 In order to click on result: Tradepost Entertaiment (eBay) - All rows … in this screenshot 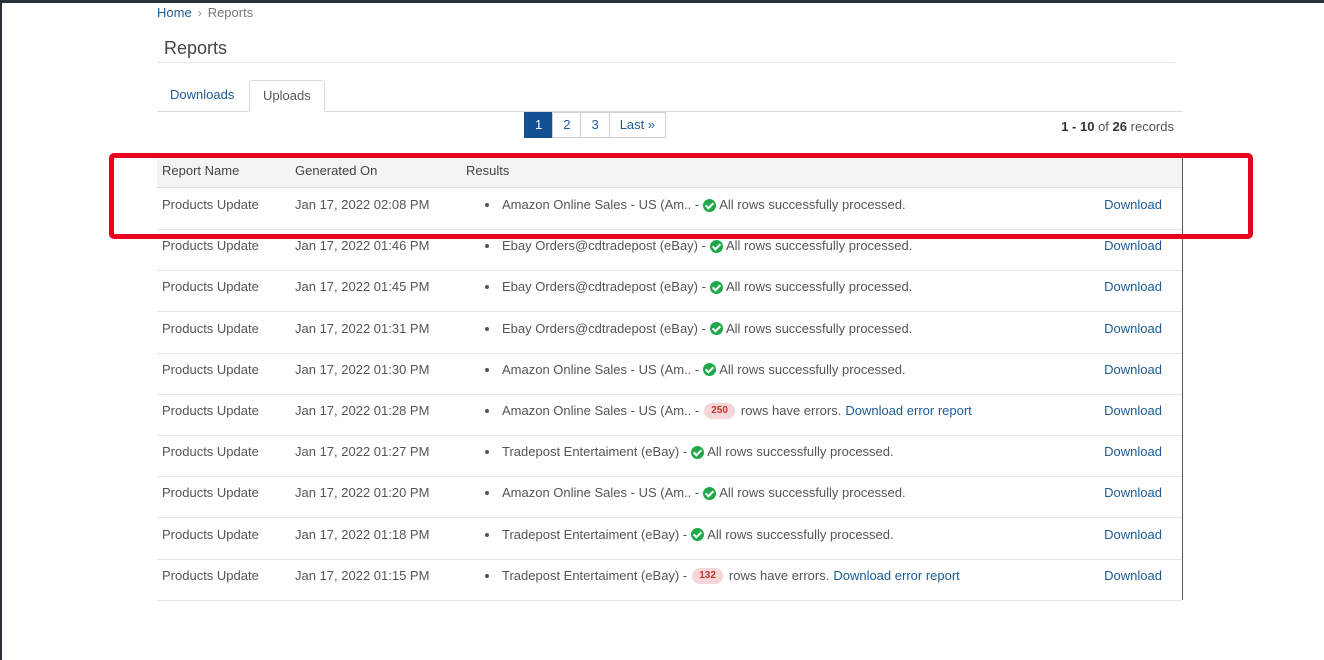, I will do `click(689, 452)`.